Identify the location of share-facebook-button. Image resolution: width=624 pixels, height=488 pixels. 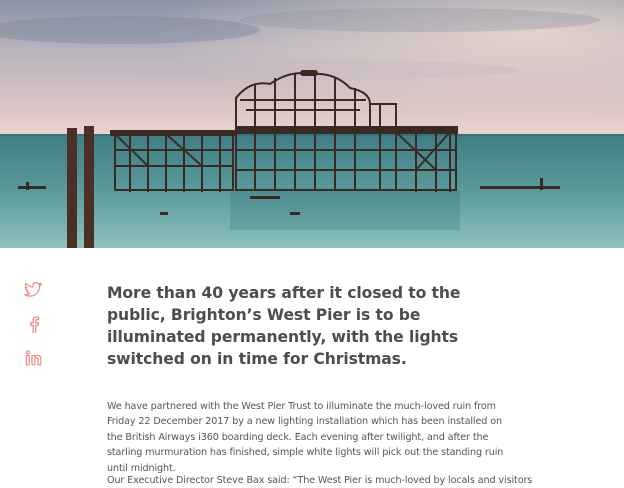
(36, 328).